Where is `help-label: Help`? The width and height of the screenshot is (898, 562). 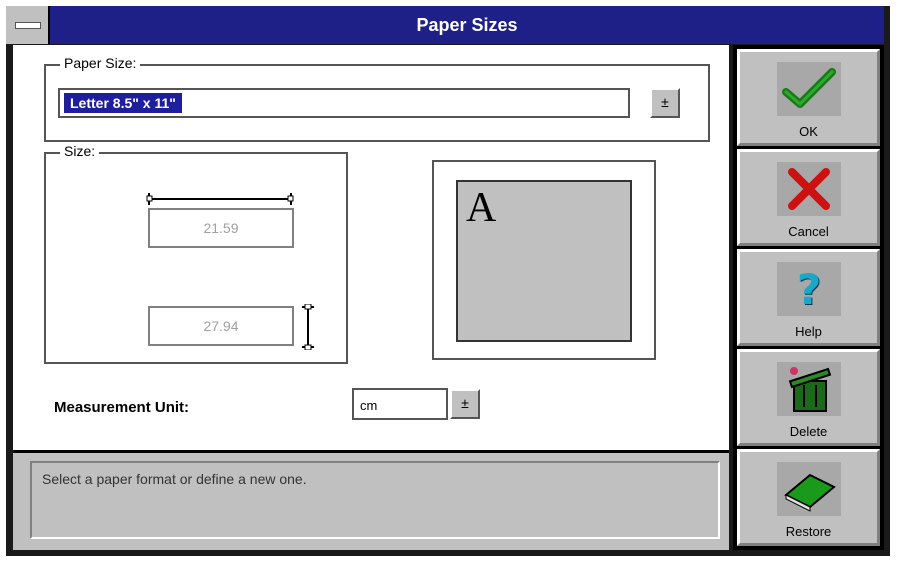
help-label: Help is located at coordinates (808, 331).